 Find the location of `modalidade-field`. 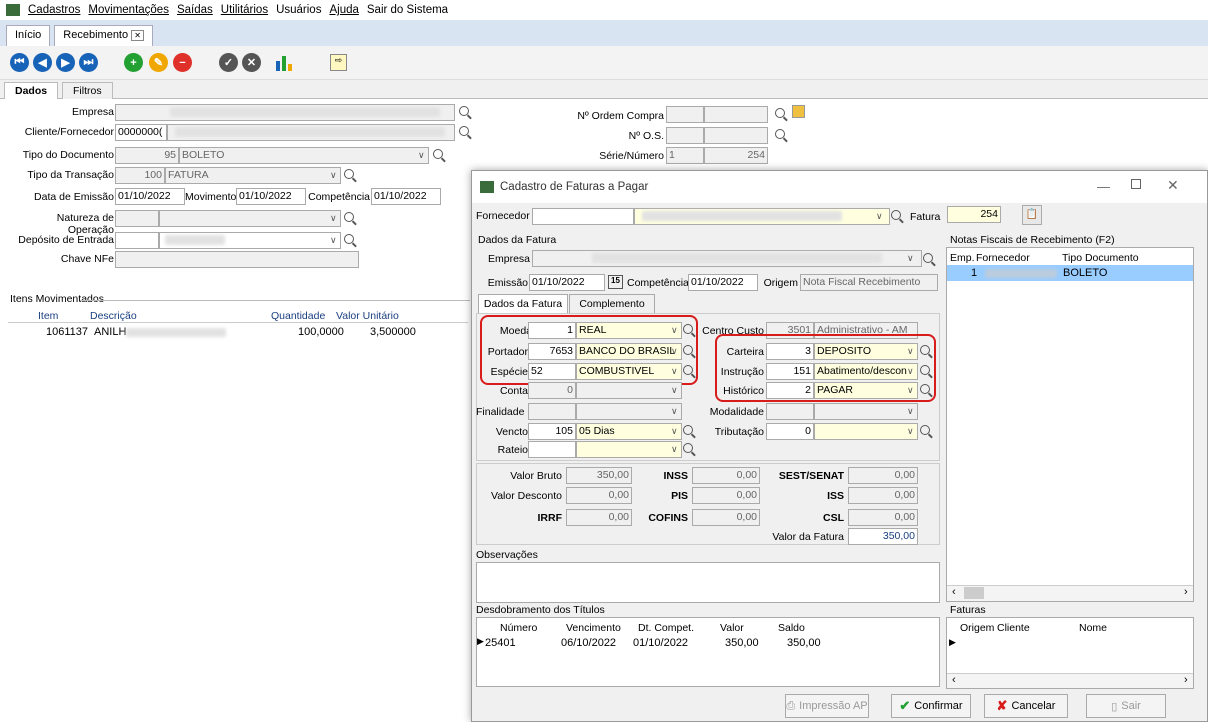

modalidade-field is located at coordinates (866, 411).